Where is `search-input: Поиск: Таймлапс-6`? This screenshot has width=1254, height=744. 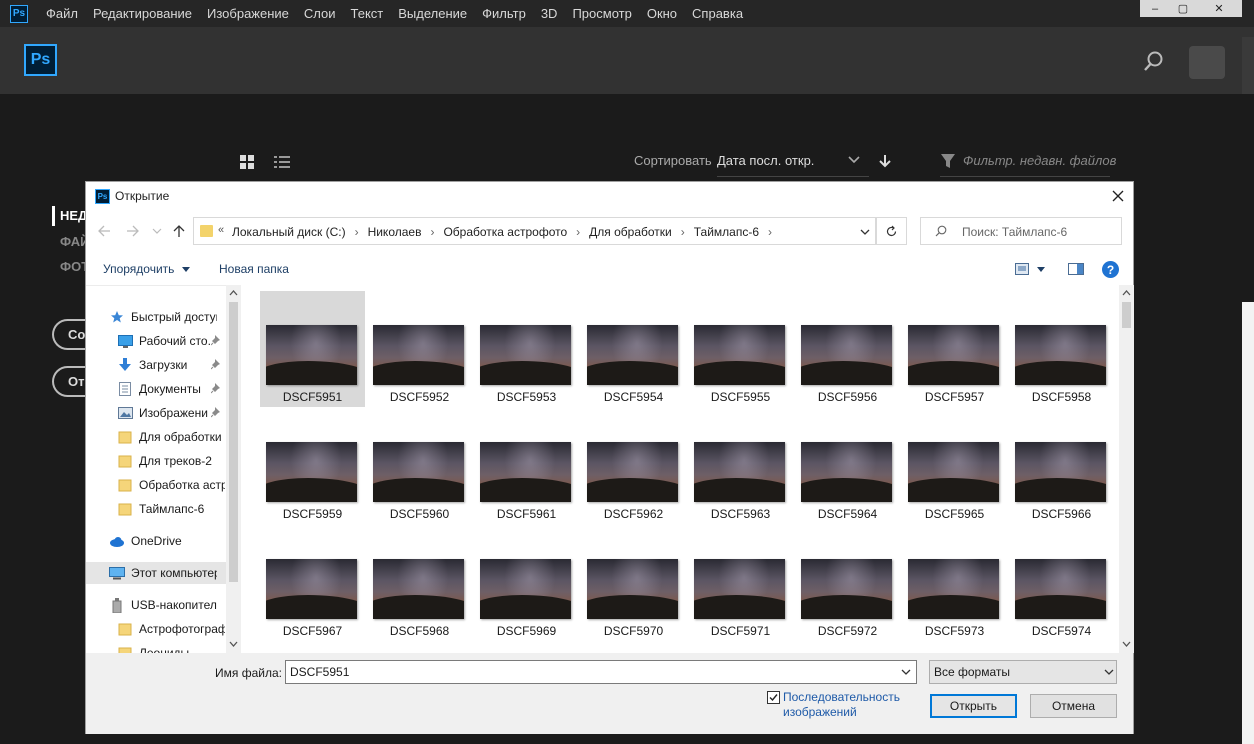 search-input: Поиск: Таймлапс-6 is located at coordinates (1021, 231).